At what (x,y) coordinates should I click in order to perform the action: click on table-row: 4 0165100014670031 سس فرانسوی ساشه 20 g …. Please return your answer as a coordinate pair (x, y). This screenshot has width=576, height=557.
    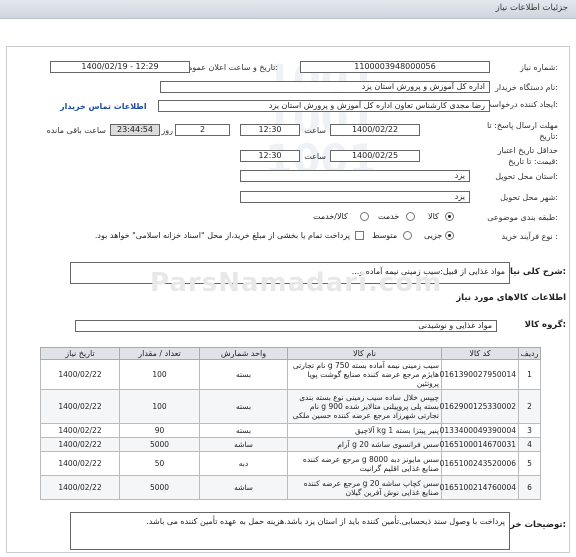
    Looking at the image, I should click on (290, 444).